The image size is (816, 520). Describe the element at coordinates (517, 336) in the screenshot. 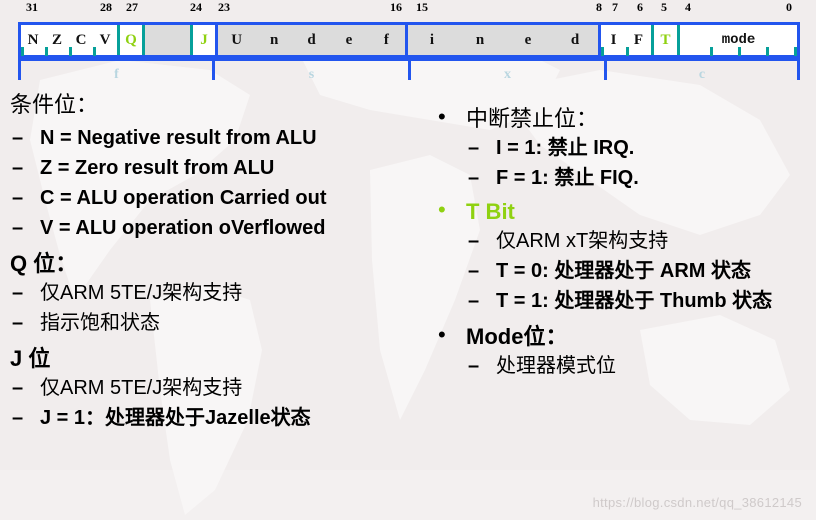

I see `mode-bits-title: Mode位：` at that location.